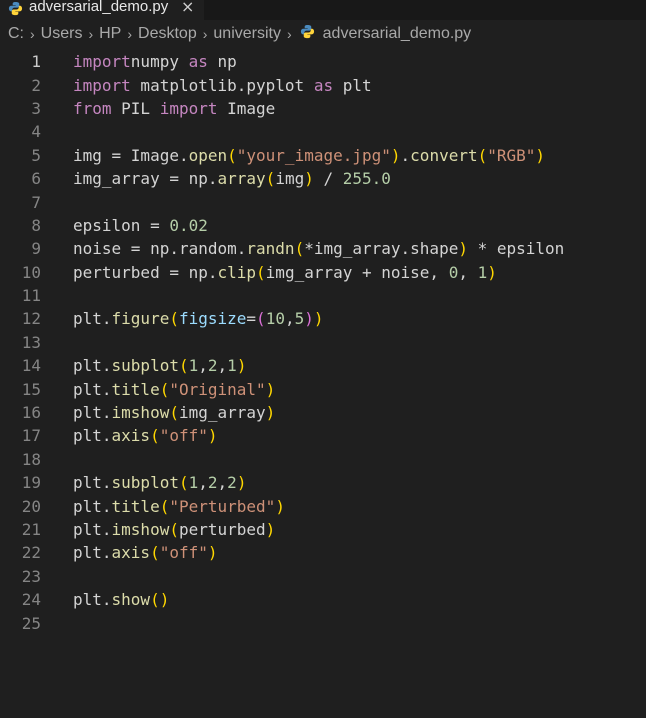  What do you see at coordinates (15, 10) in the screenshot?
I see `python-file-icon` at bounding box center [15, 10].